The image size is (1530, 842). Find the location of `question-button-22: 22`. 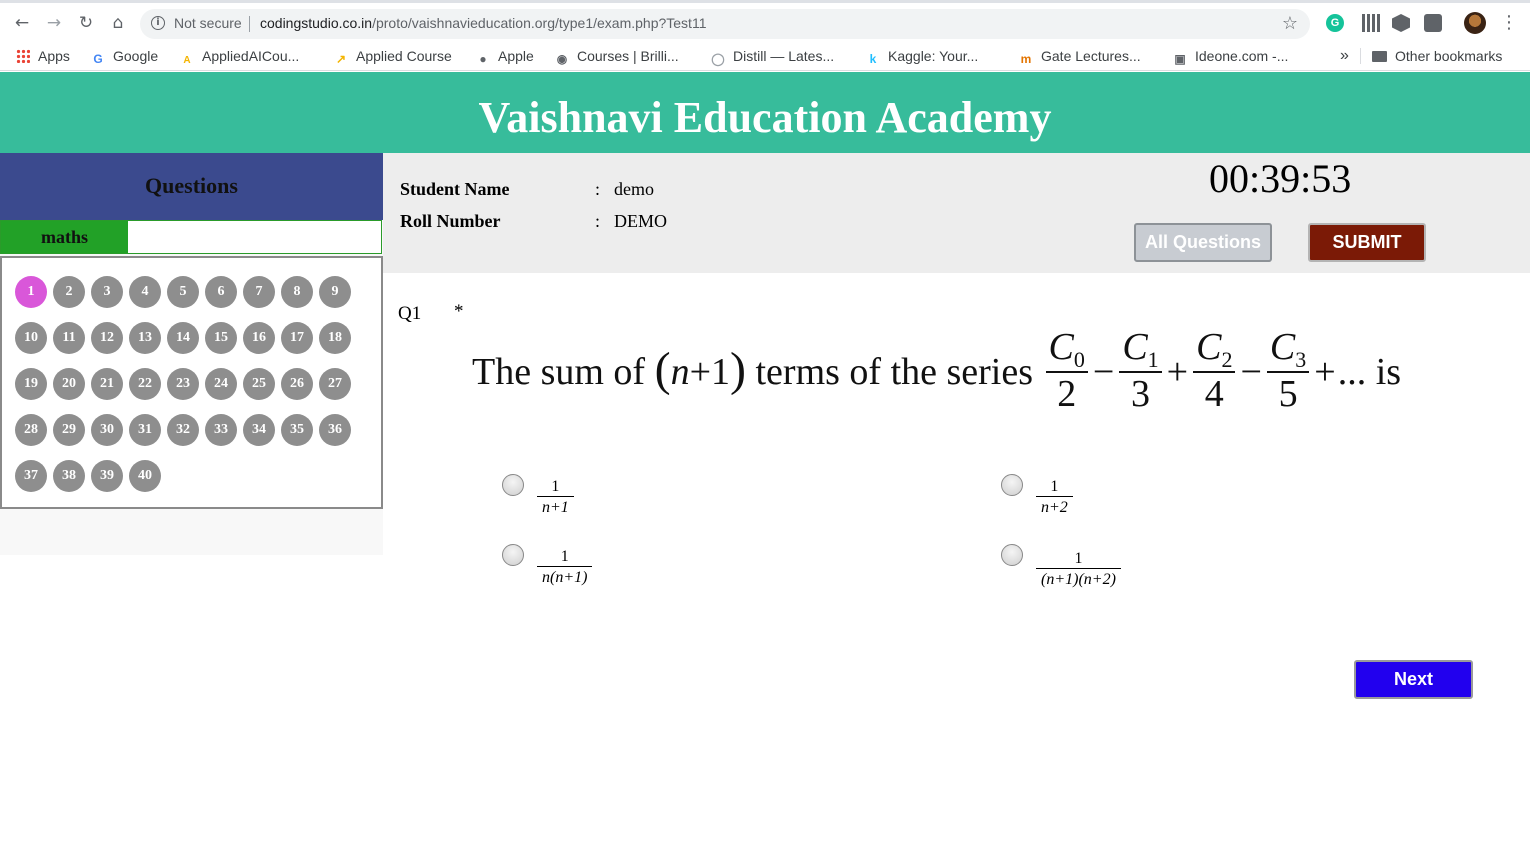

question-button-22: 22 is located at coordinates (145, 384).